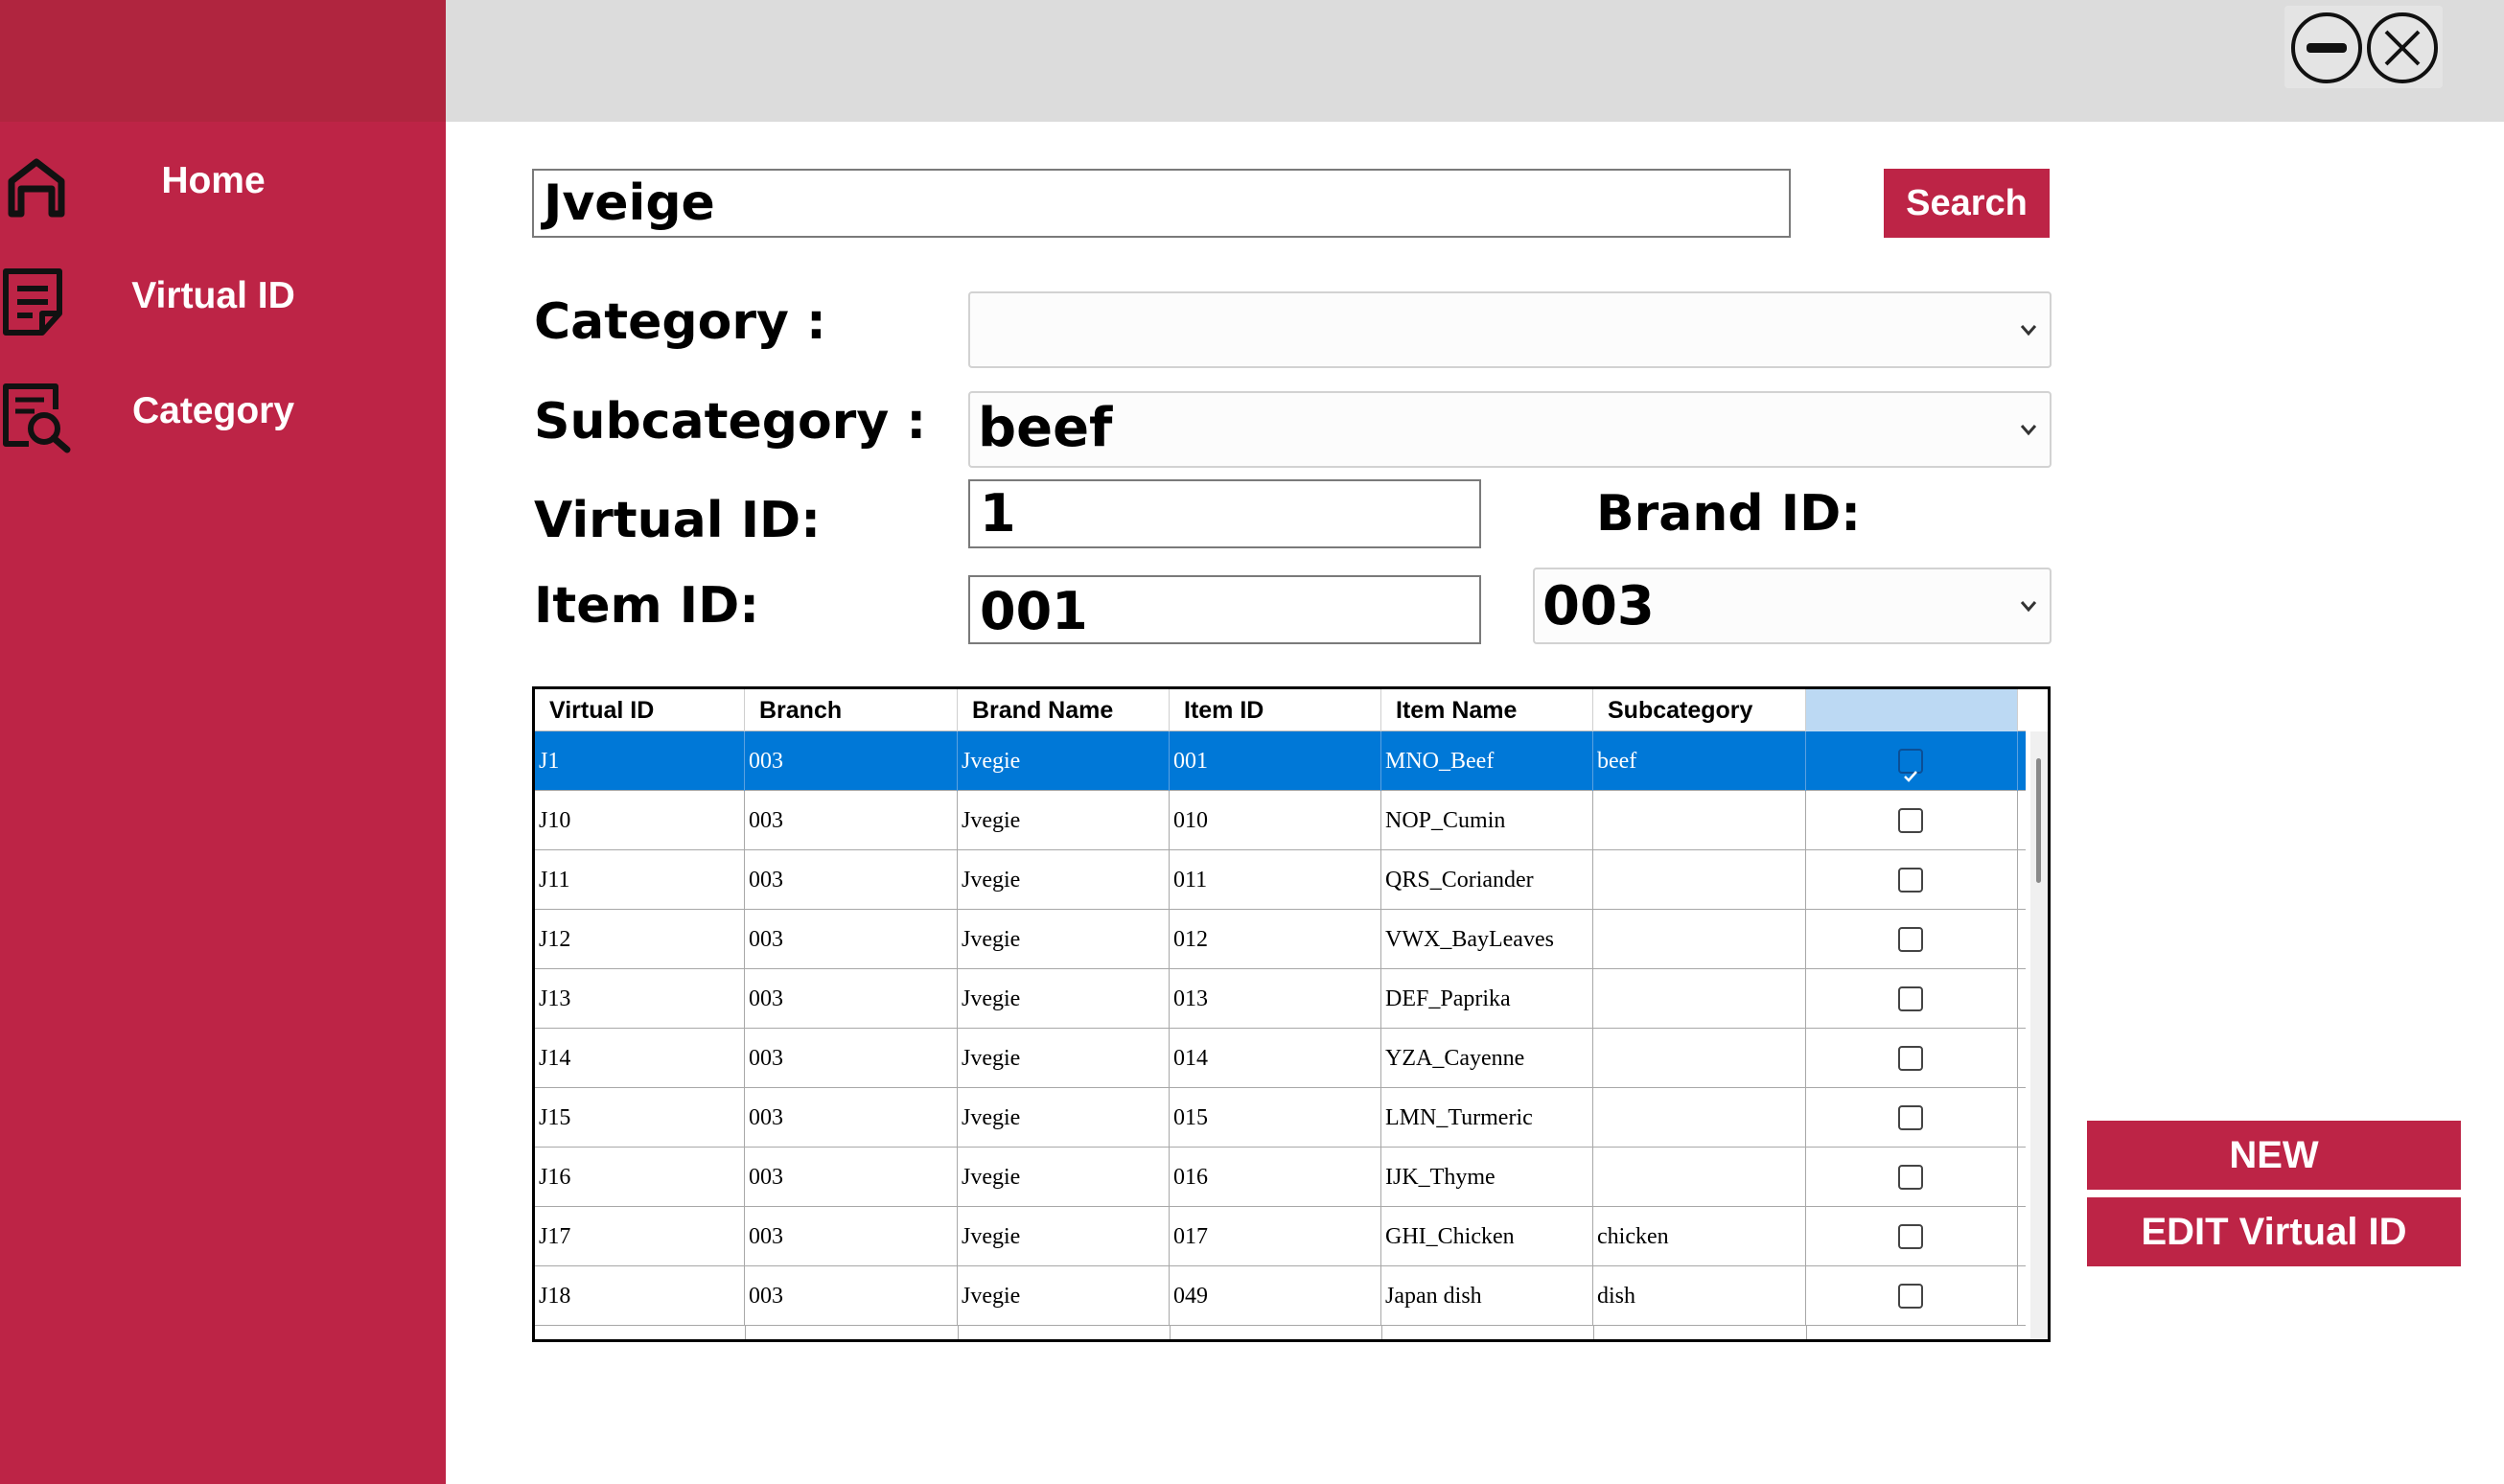 The width and height of the screenshot is (2504, 1484). Describe the element at coordinates (1275, 710) in the screenshot. I see `column-header-item-id: Item ID` at that location.